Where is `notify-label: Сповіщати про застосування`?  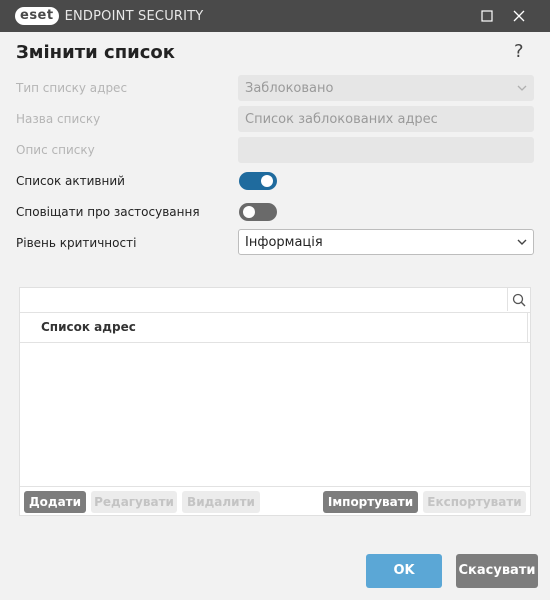 notify-label: Сповіщати про застосування is located at coordinates (108, 212).